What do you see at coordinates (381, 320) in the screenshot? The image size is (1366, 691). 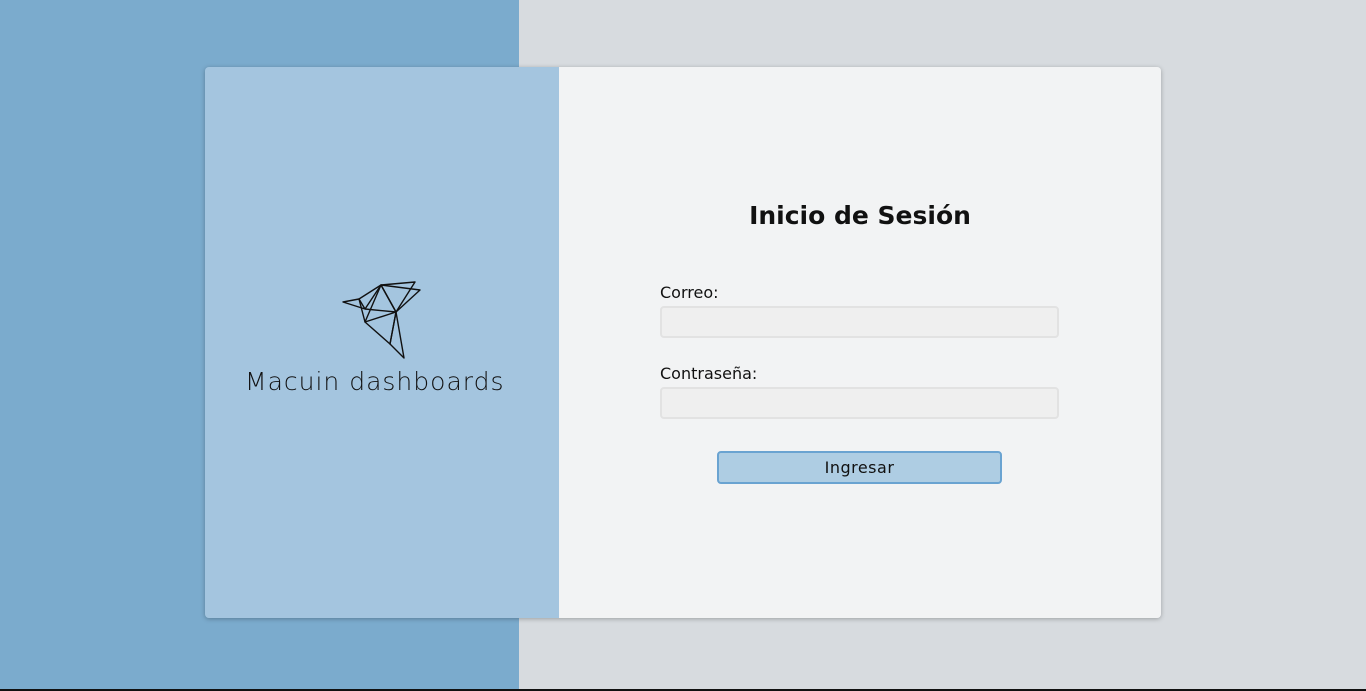 I see `origami-bird-icon` at bounding box center [381, 320].